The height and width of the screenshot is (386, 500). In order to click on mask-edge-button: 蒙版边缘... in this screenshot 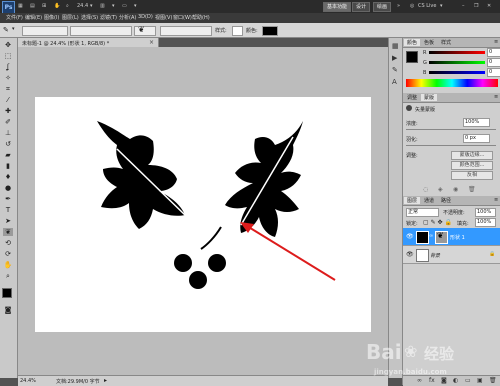, I will do `click(472, 155)`.